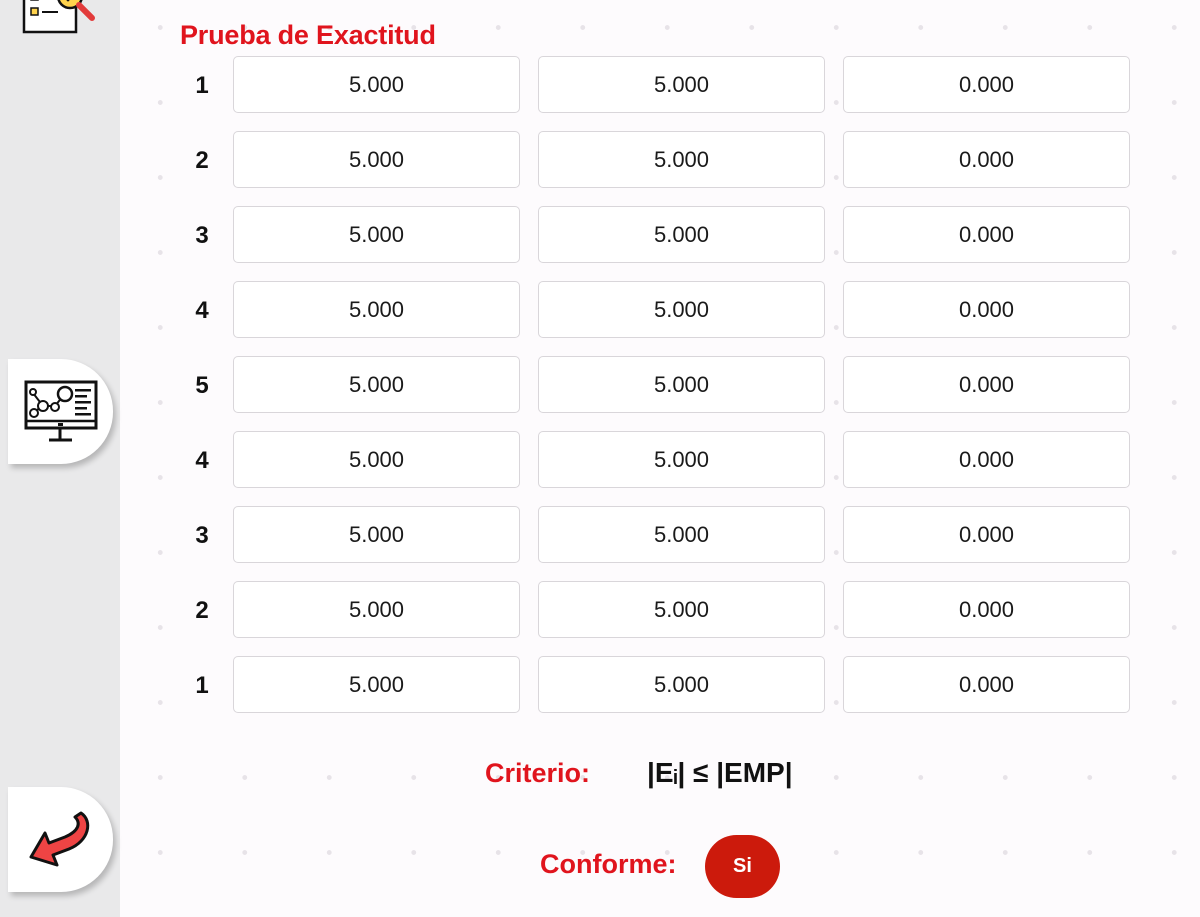 The image size is (1200, 917). I want to click on criterio-label: Criterio:, so click(538, 773).